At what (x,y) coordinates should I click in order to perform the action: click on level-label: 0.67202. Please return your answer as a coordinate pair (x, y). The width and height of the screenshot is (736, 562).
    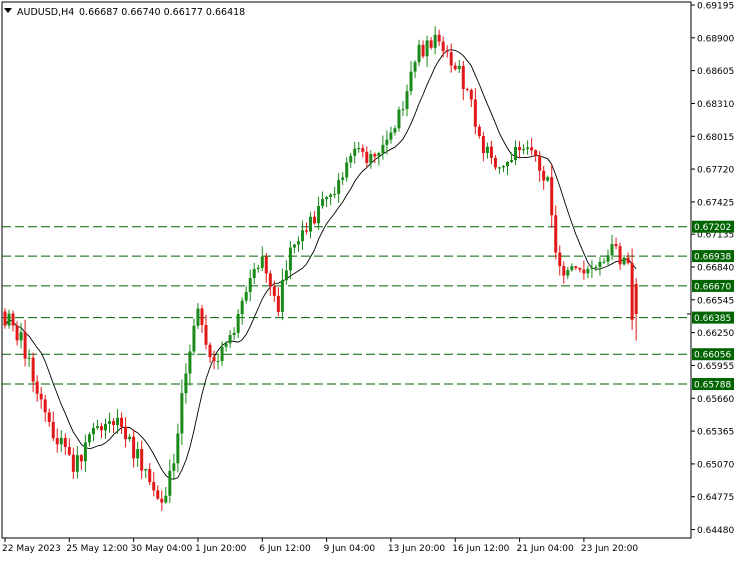
    Looking at the image, I should click on (712, 228).